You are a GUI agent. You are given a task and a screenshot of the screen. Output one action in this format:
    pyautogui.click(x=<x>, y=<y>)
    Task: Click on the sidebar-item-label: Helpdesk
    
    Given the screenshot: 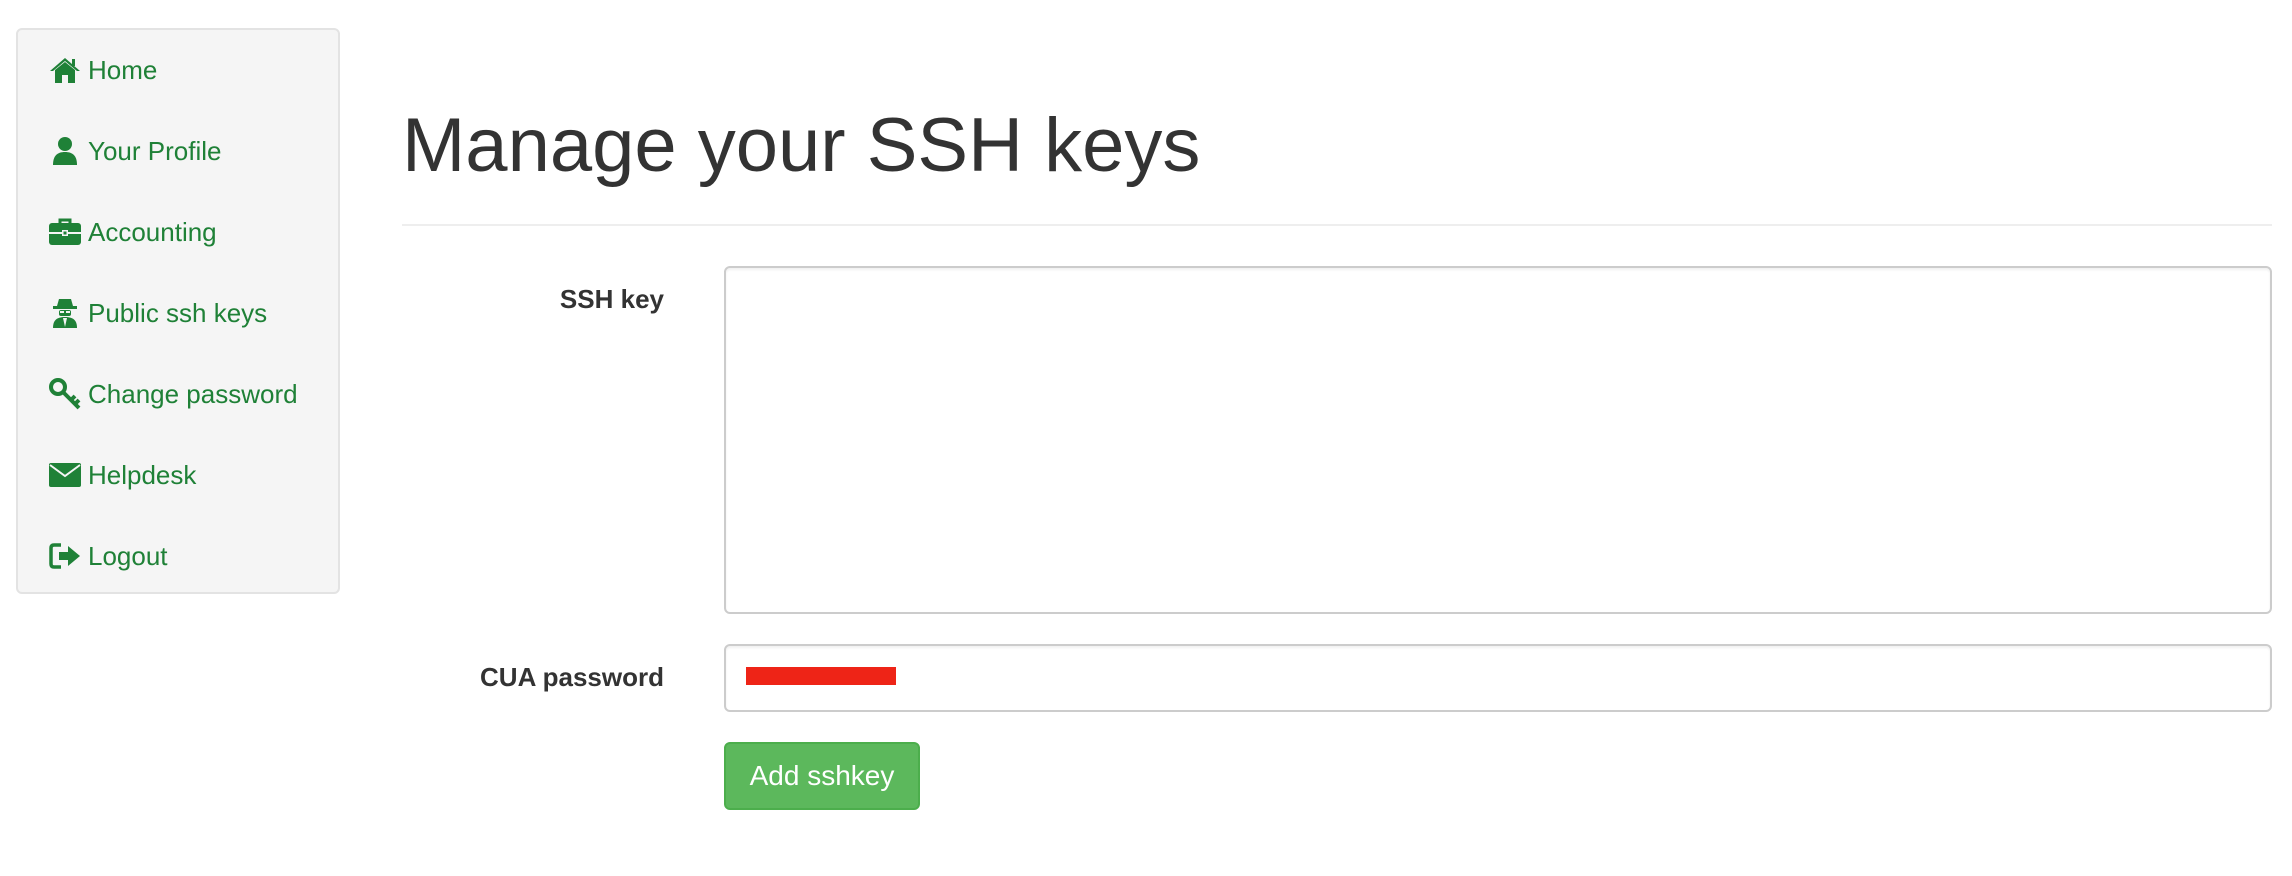 What is the action you would take?
    pyautogui.click(x=142, y=474)
    